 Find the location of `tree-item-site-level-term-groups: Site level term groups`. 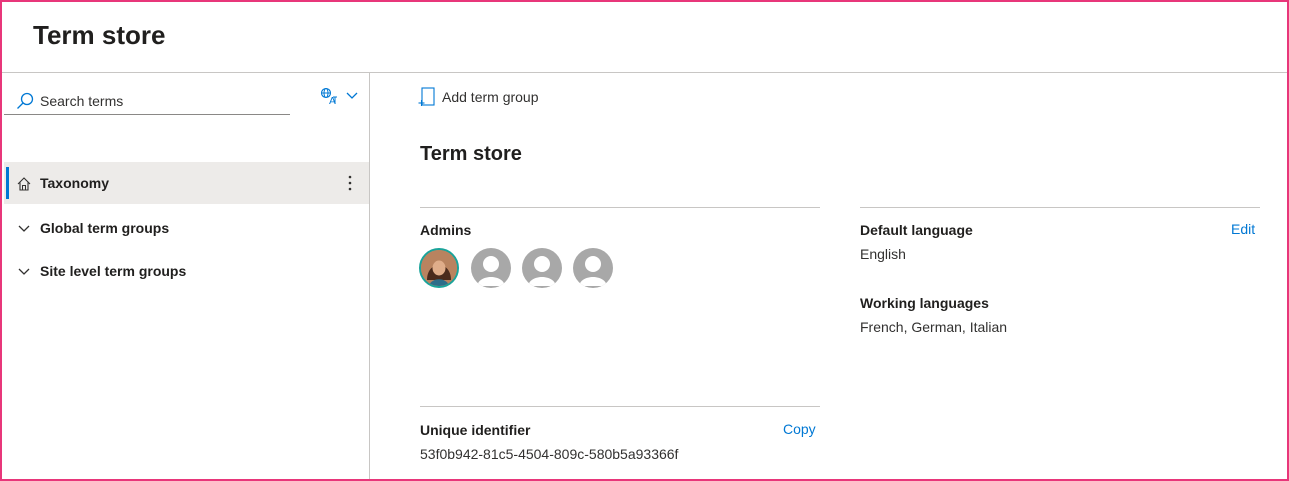

tree-item-site-level-term-groups: Site level term groups is located at coordinates (186, 271).